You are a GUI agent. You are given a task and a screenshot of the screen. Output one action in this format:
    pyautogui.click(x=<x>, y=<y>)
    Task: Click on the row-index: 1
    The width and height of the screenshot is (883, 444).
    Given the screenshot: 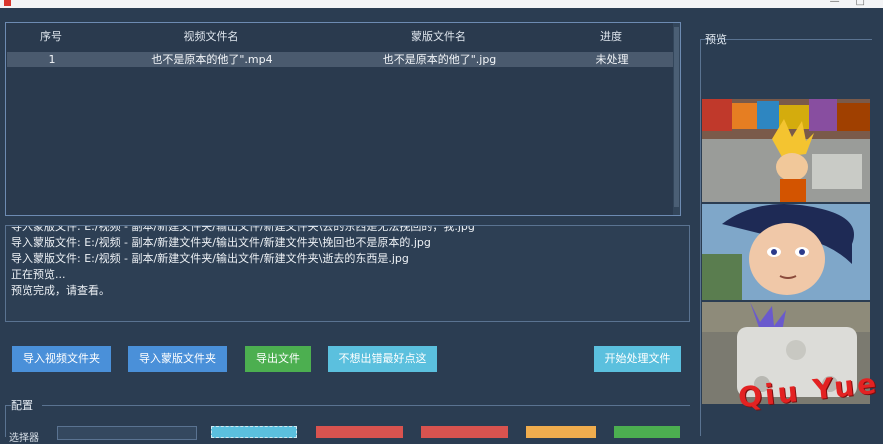 What is the action you would take?
    pyautogui.click(x=52, y=59)
    